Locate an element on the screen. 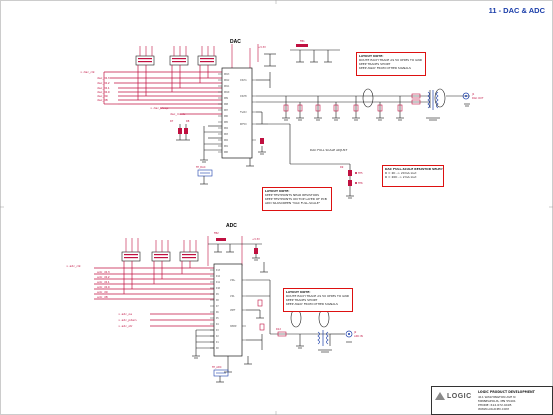  svg-text: > adc_otr is located at coordinates (125, 326).